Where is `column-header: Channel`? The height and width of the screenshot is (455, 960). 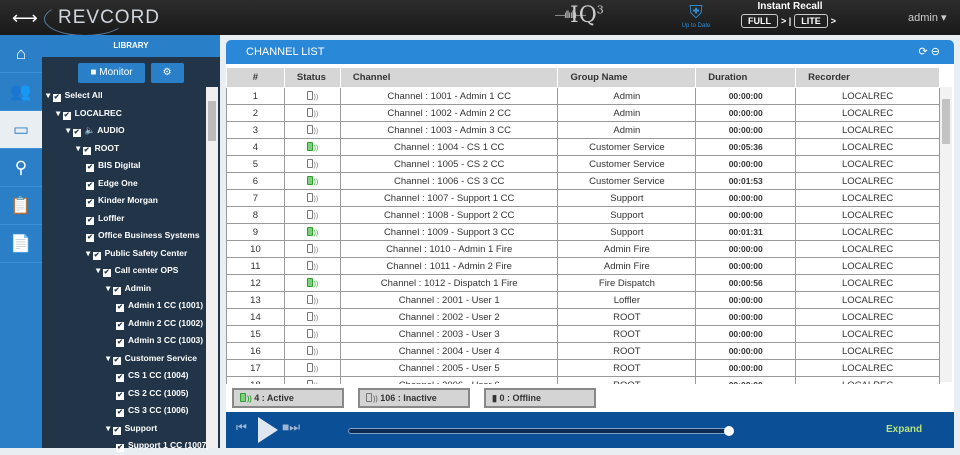 column-header: Channel is located at coordinates (449, 77).